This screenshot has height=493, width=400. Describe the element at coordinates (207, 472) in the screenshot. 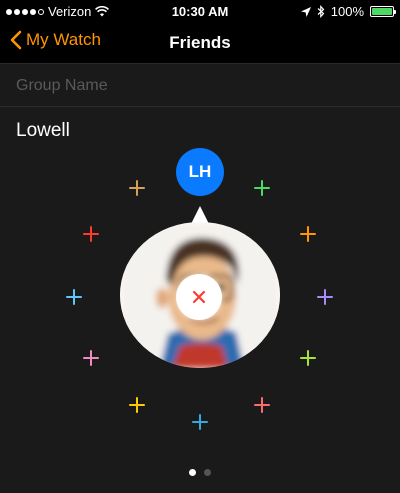

I see `page-dot` at that location.